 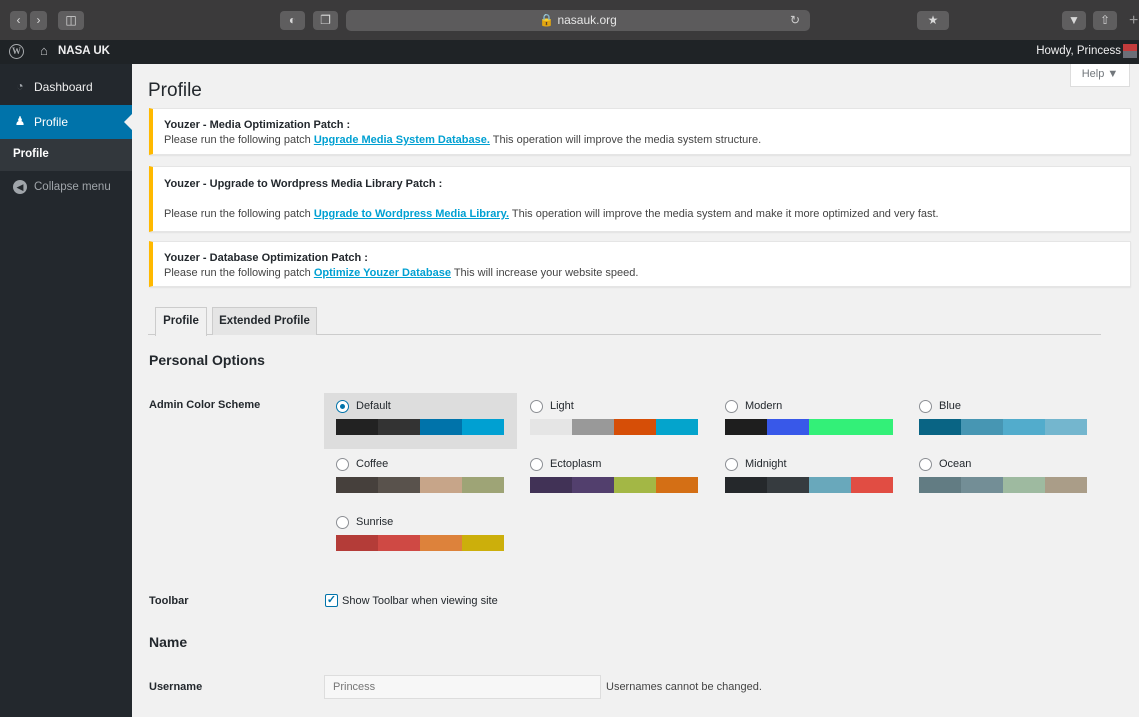 I want to click on avatar, so click(x=1130, y=51).